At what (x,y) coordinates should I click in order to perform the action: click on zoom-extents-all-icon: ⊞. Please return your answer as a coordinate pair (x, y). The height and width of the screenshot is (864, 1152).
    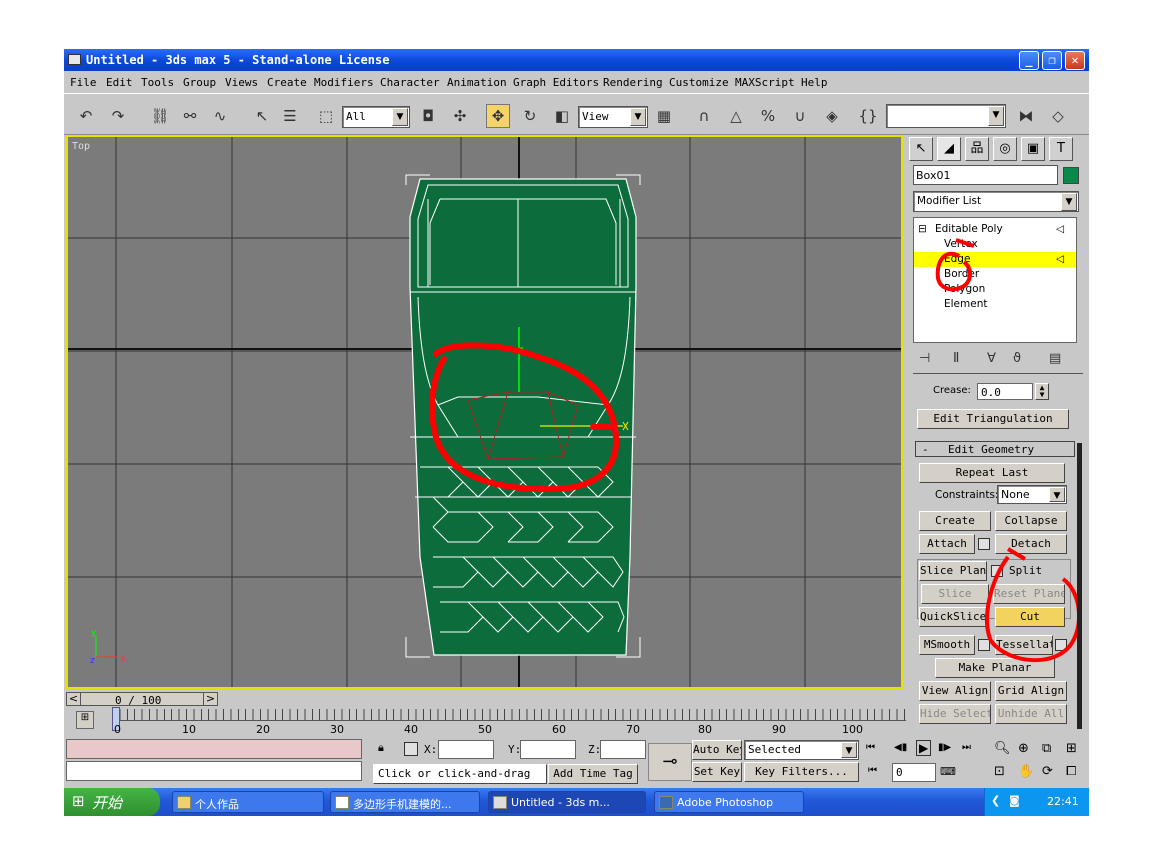
    Looking at the image, I should click on (1071, 748).